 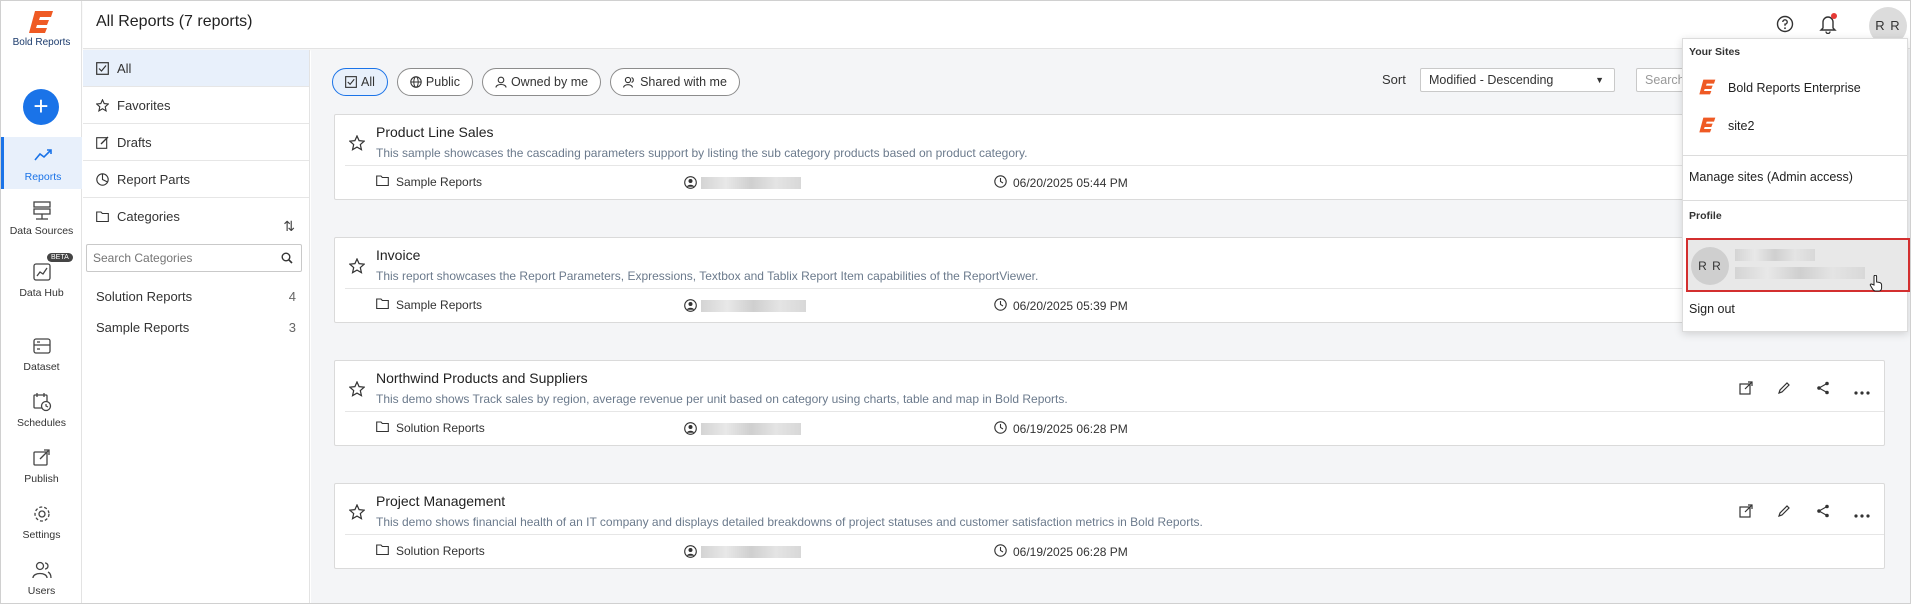 What do you see at coordinates (292, 327) in the screenshot?
I see `category-count: 3` at bounding box center [292, 327].